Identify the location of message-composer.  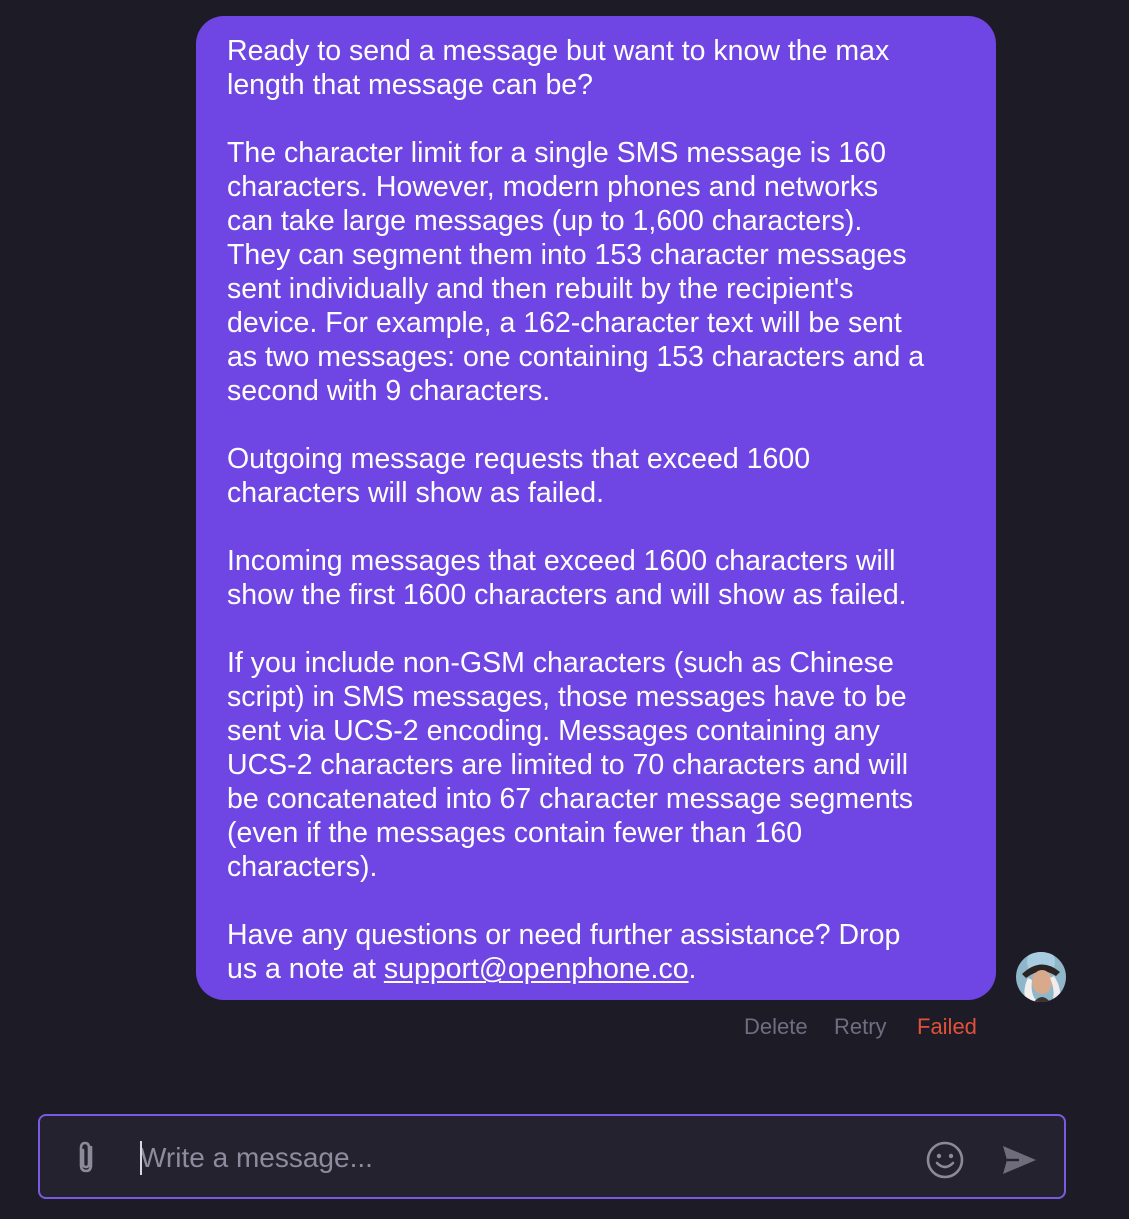
(552, 1156).